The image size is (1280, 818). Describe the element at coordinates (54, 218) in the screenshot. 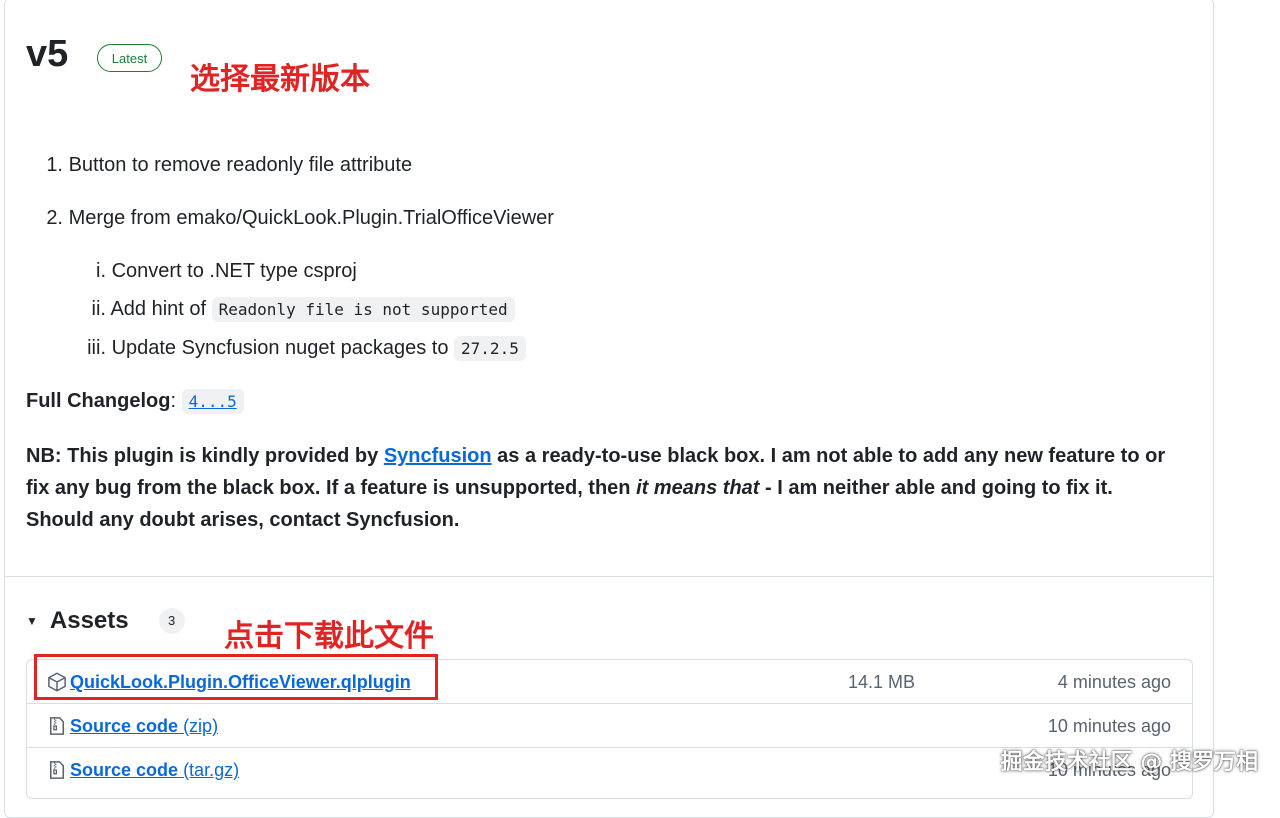

I see `note-number: 2.` at that location.